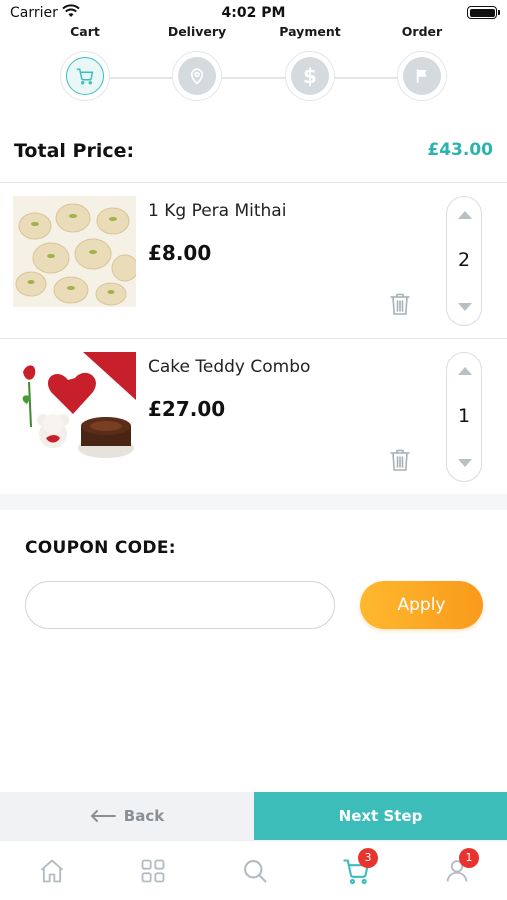 The image size is (507, 900). What do you see at coordinates (187, 409) in the screenshot?
I see `item-price: £27.00` at bounding box center [187, 409].